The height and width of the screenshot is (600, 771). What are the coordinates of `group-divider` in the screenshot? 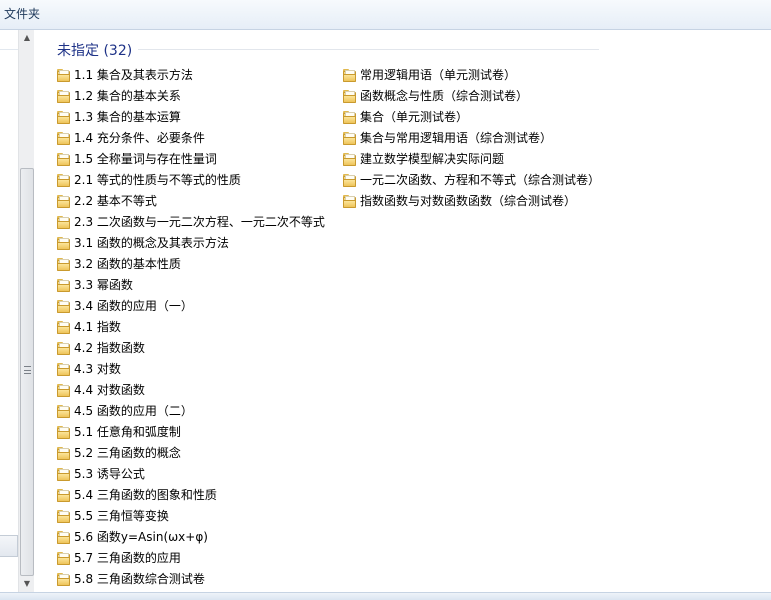 It's located at (328, 49).